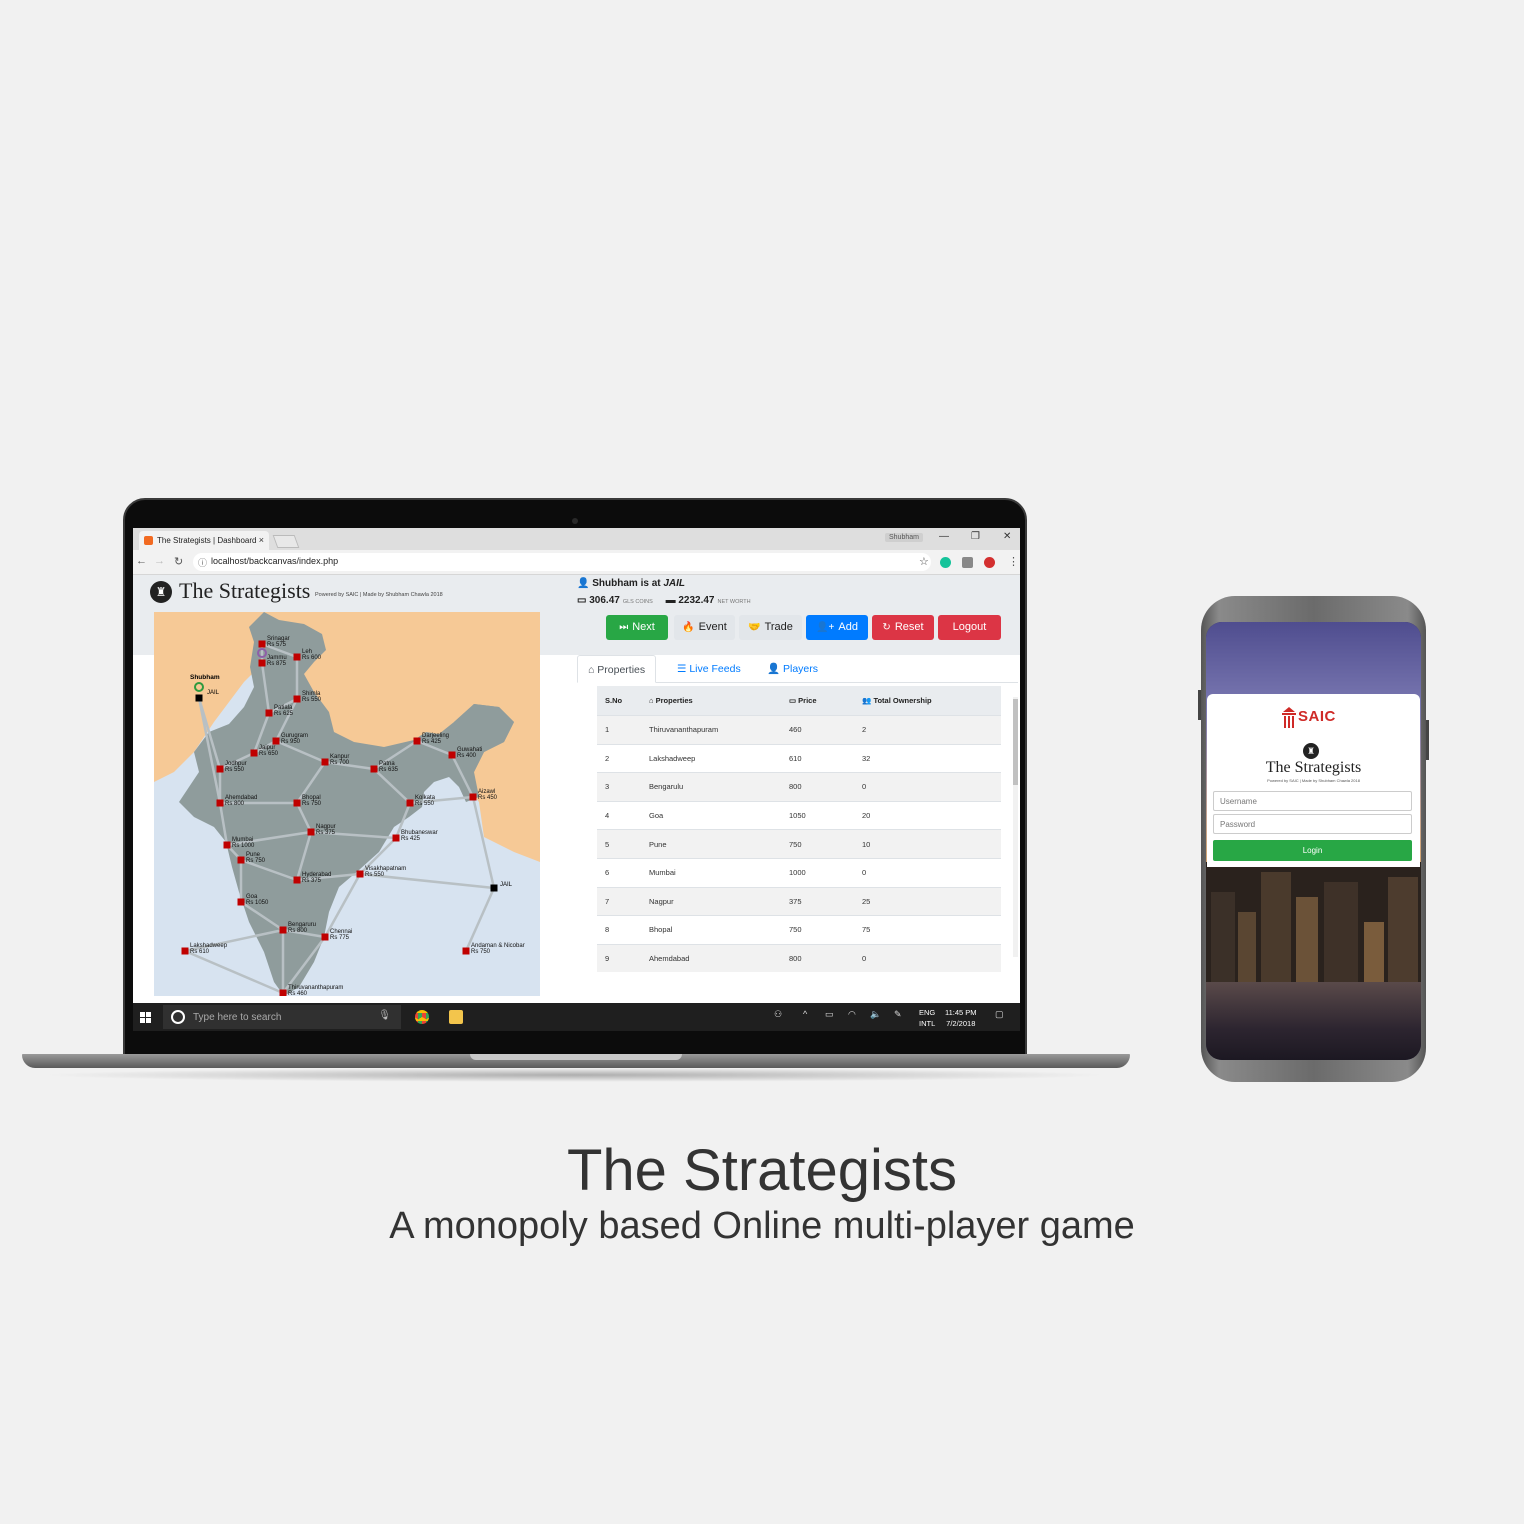 This screenshot has height=1524, width=1524. I want to click on event-label: Event, so click(712, 627).